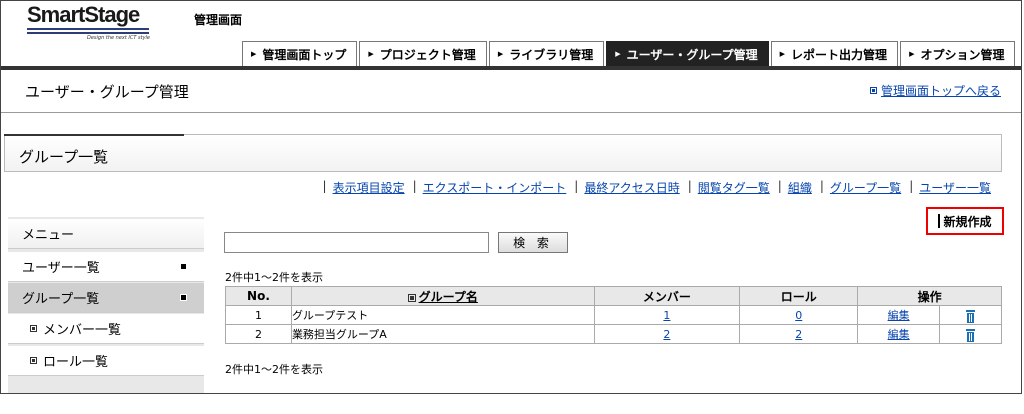 The width and height of the screenshot is (1024, 414). What do you see at coordinates (258, 334) in the screenshot?
I see `row-no: 2` at bounding box center [258, 334].